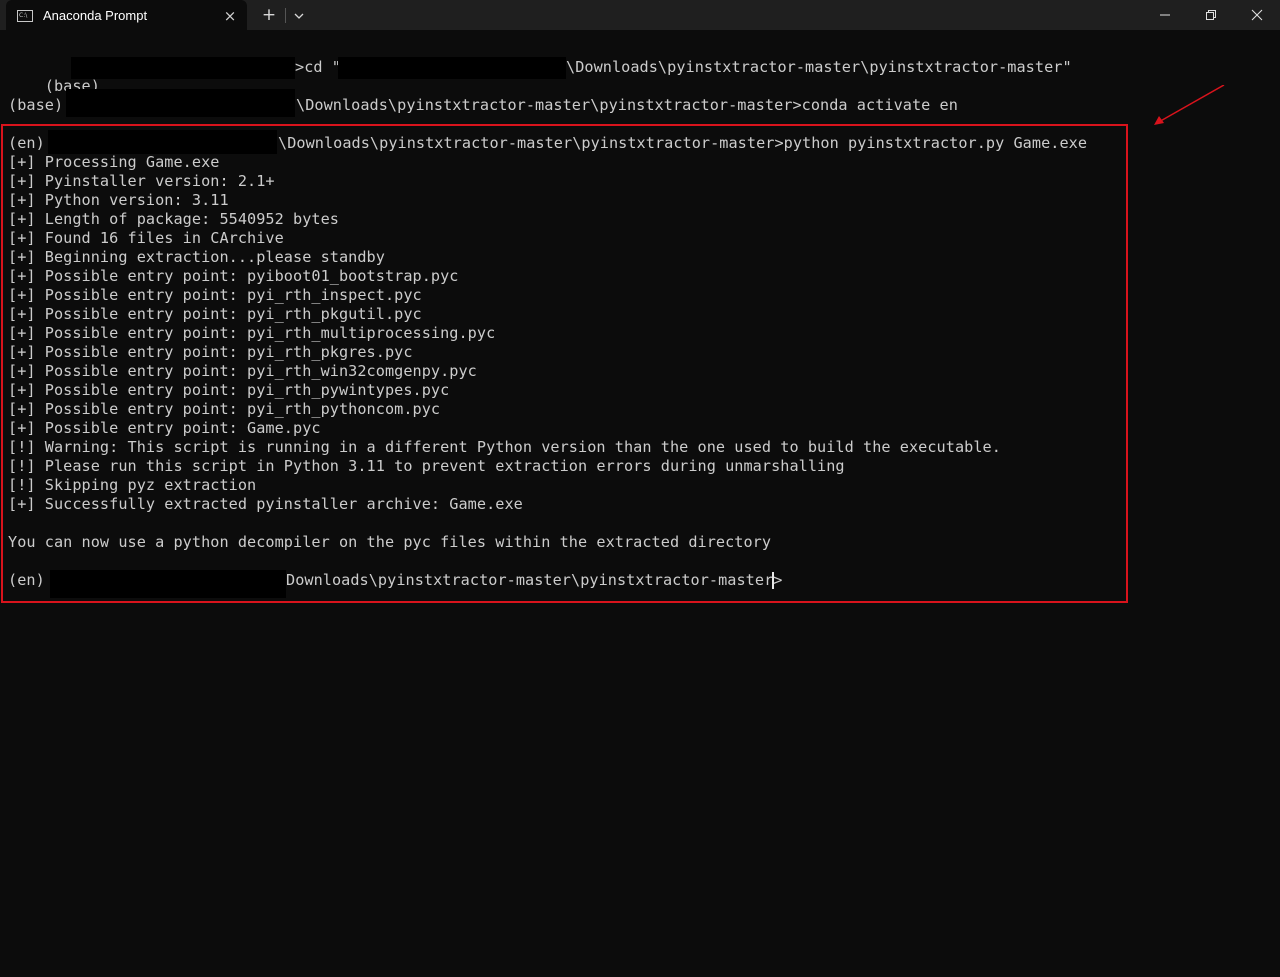  Describe the element at coordinates (318, 67) in the screenshot. I see `terminal-line: >cd "` at that location.